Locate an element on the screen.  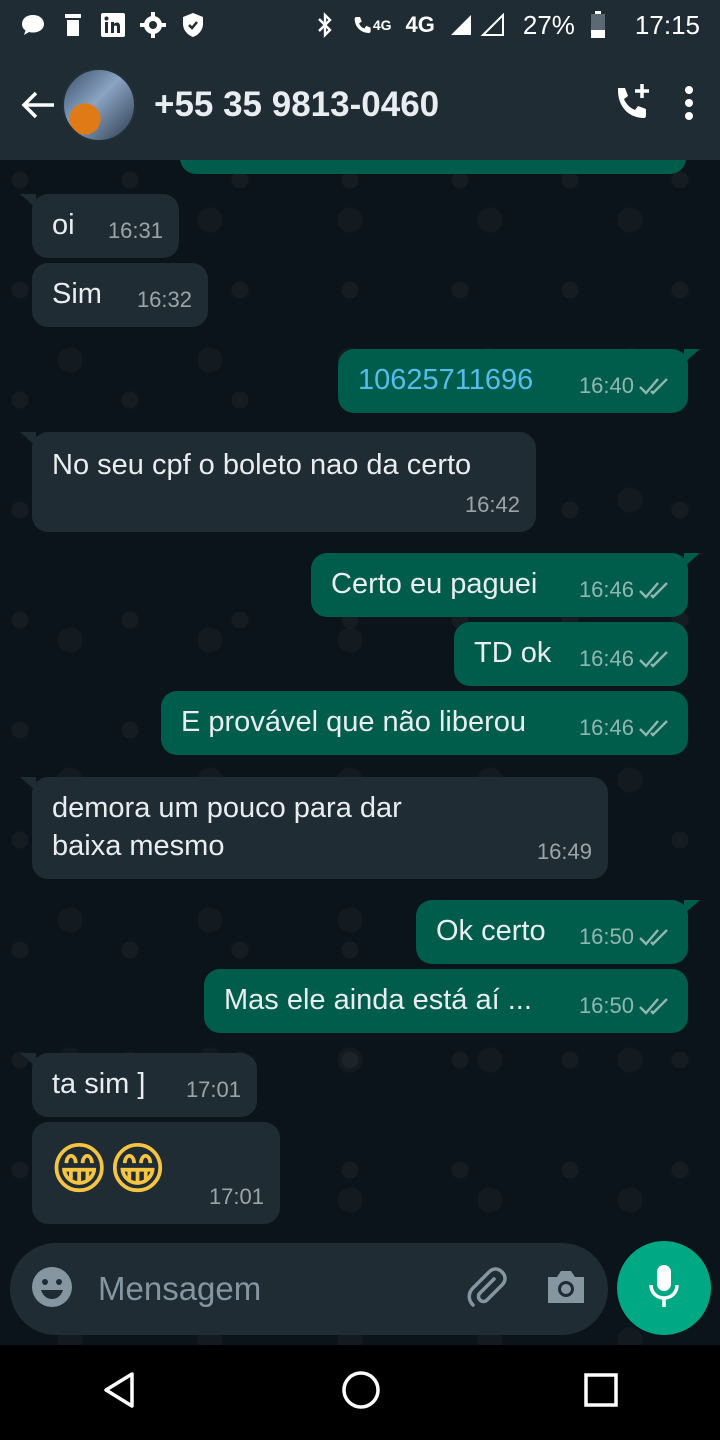
network-type: 4G is located at coordinates (420, 24).